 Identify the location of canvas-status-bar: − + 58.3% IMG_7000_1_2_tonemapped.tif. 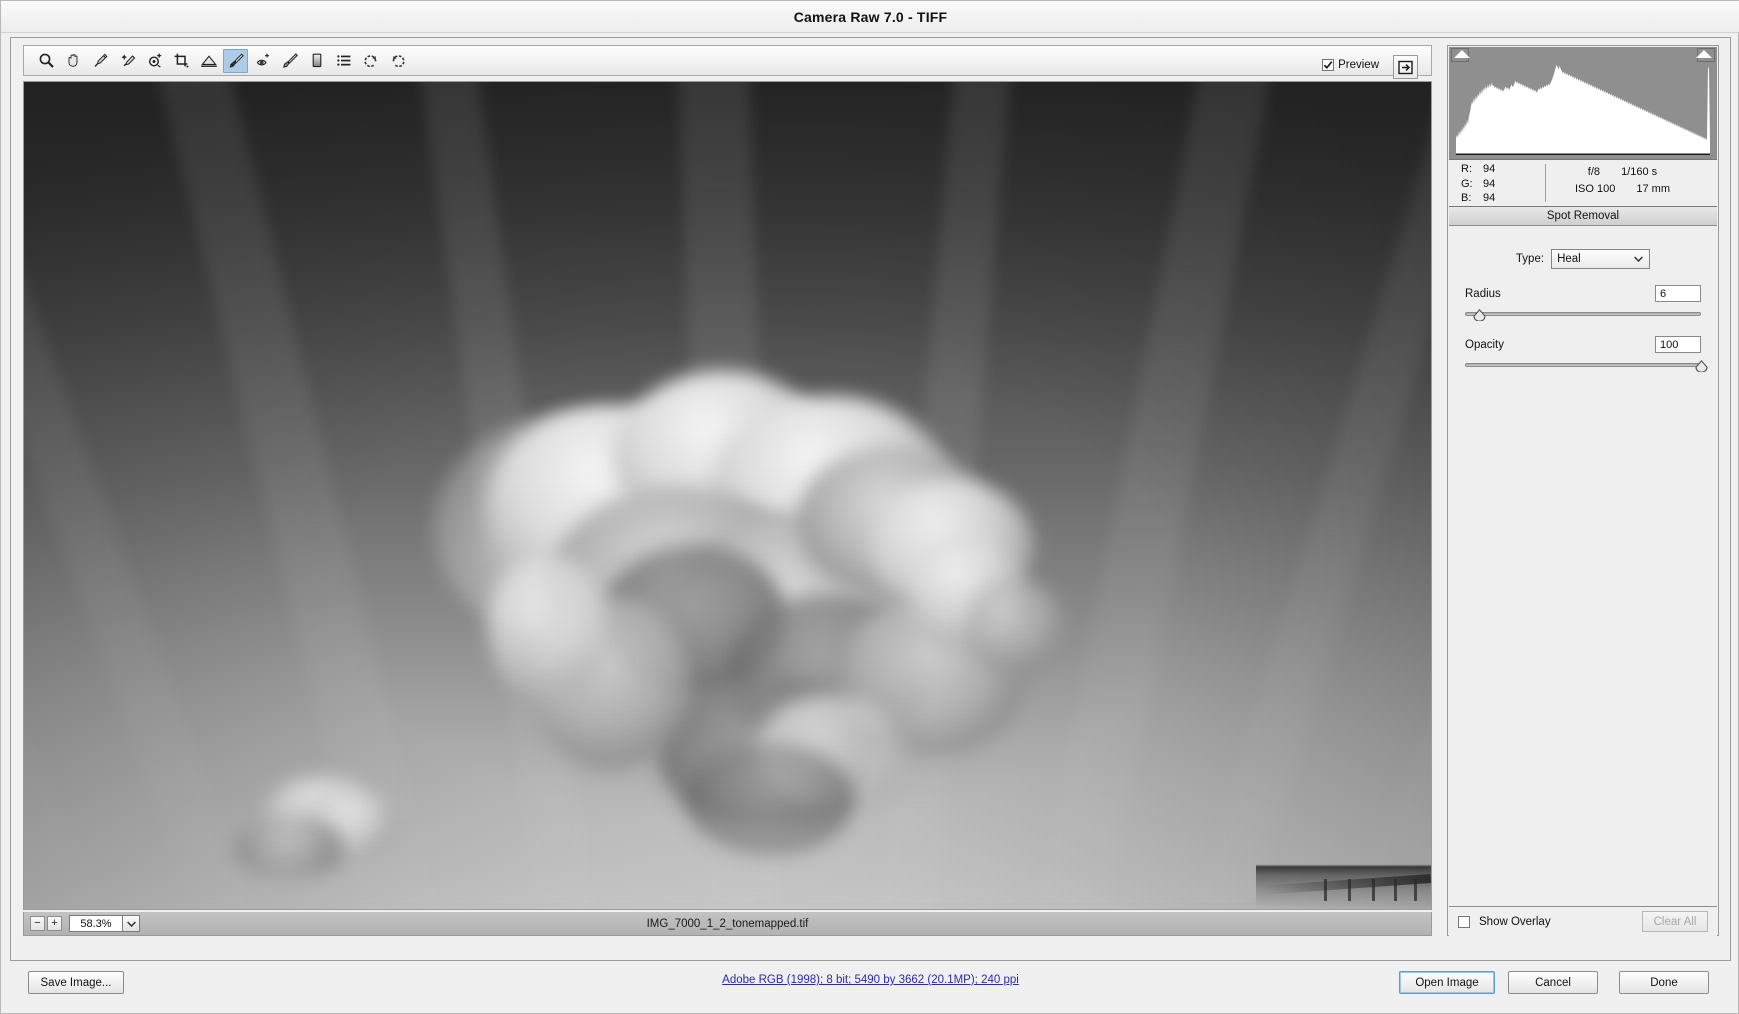
(727, 924).